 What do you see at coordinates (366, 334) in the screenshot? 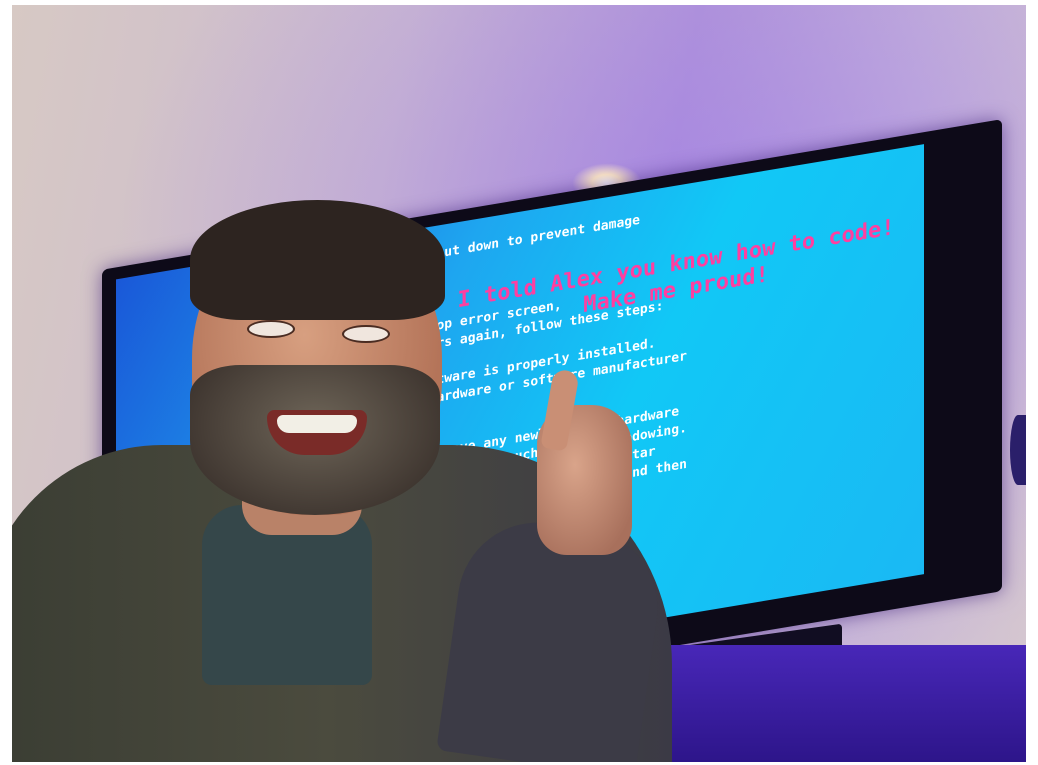
I see `right-eye` at bounding box center [366, 334].